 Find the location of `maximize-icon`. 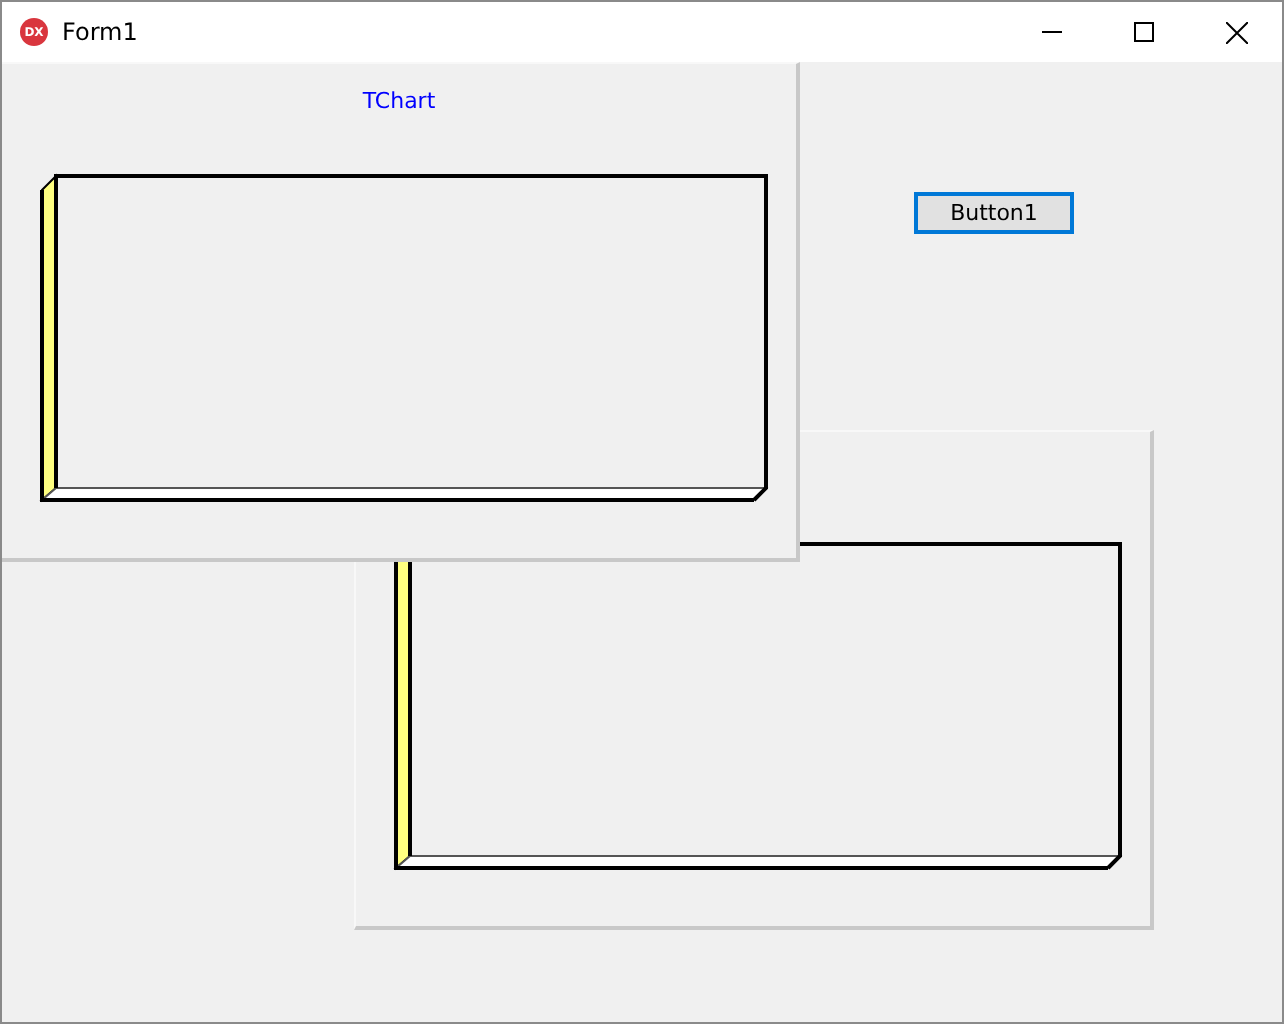

maximize-icon is located at coordinates (1144, 32).